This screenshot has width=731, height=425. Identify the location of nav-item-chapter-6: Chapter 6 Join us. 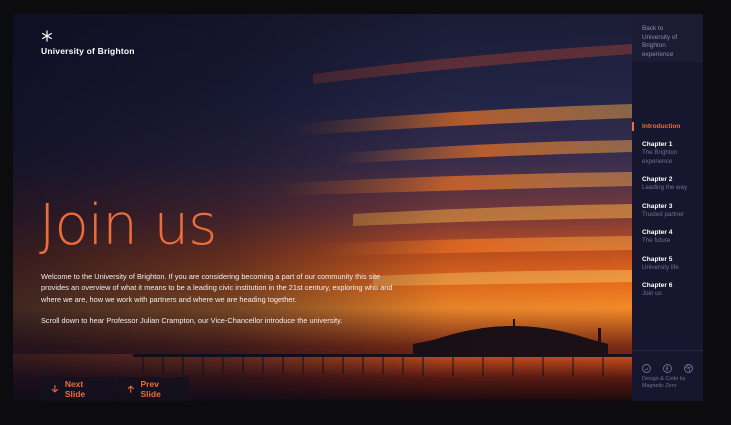
(667, 290).